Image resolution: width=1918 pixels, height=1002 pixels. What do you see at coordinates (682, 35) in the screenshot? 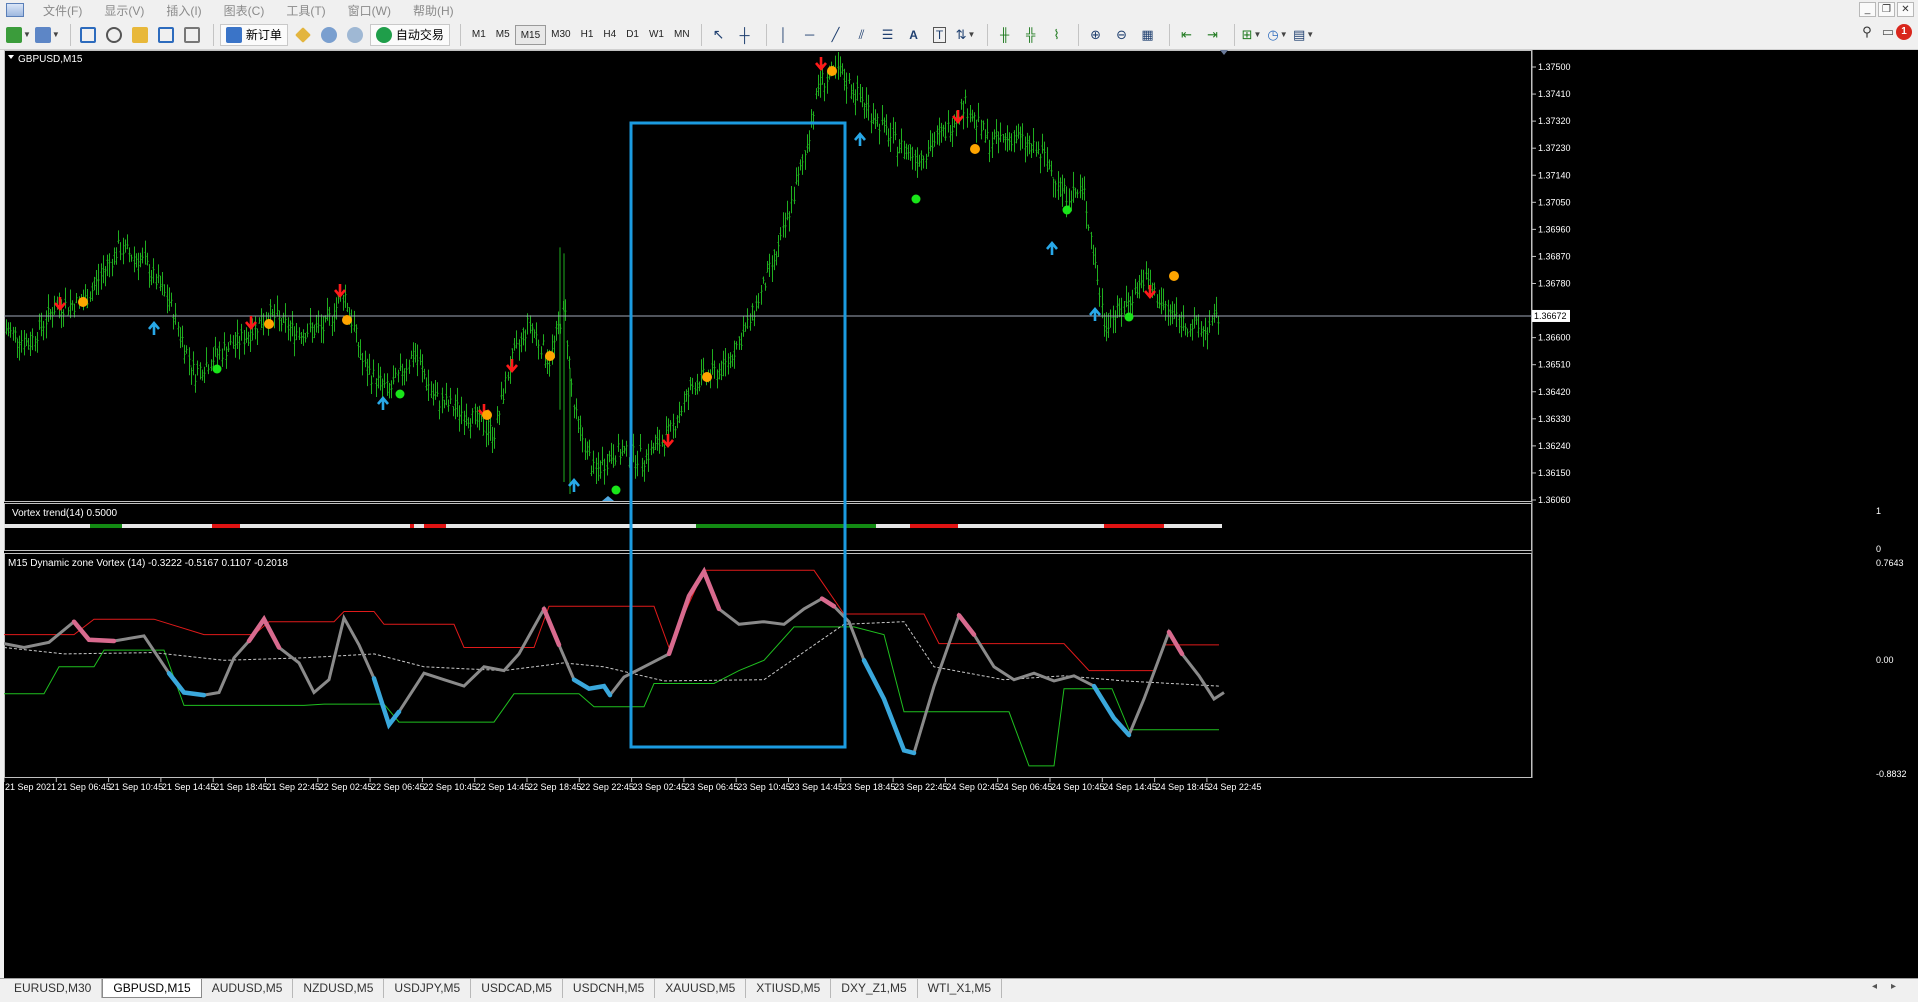
I see `timeframe-mn-button: MN` at bounding box center [682, 35].